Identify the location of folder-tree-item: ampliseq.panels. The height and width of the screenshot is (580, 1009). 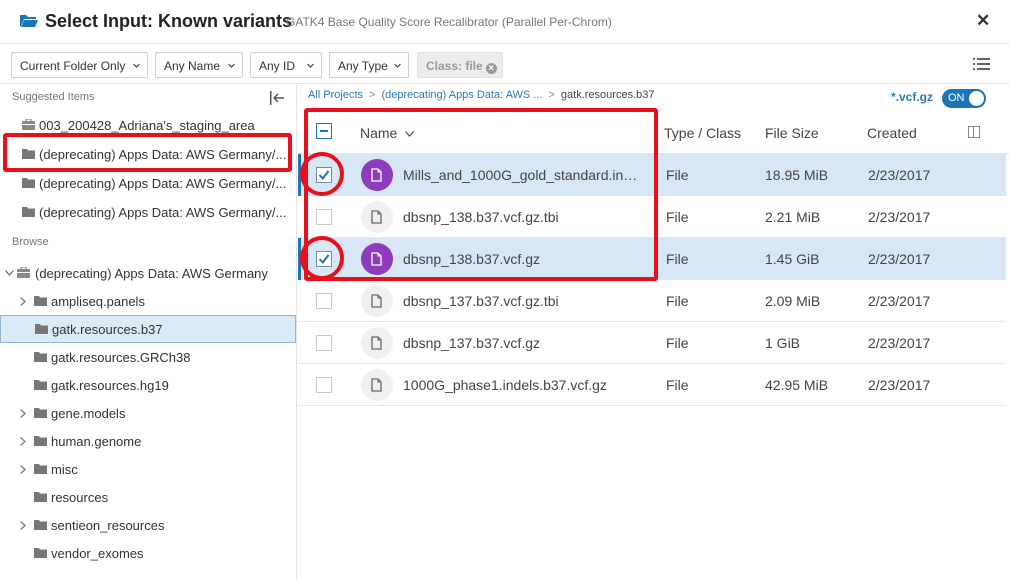
(148, 302).